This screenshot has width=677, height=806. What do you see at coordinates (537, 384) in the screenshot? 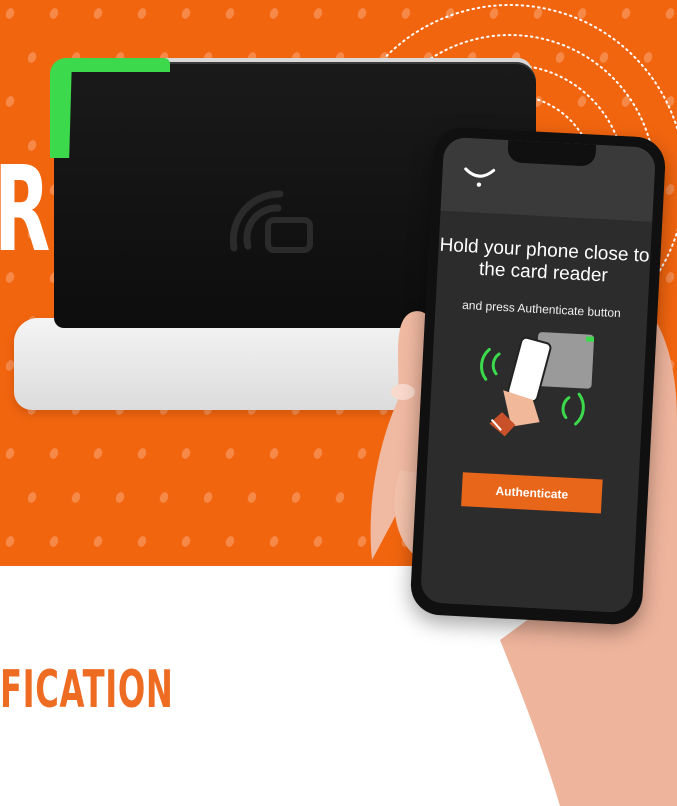
I see `hand-phone-nfc-icon` at bounding box center [537, 384].